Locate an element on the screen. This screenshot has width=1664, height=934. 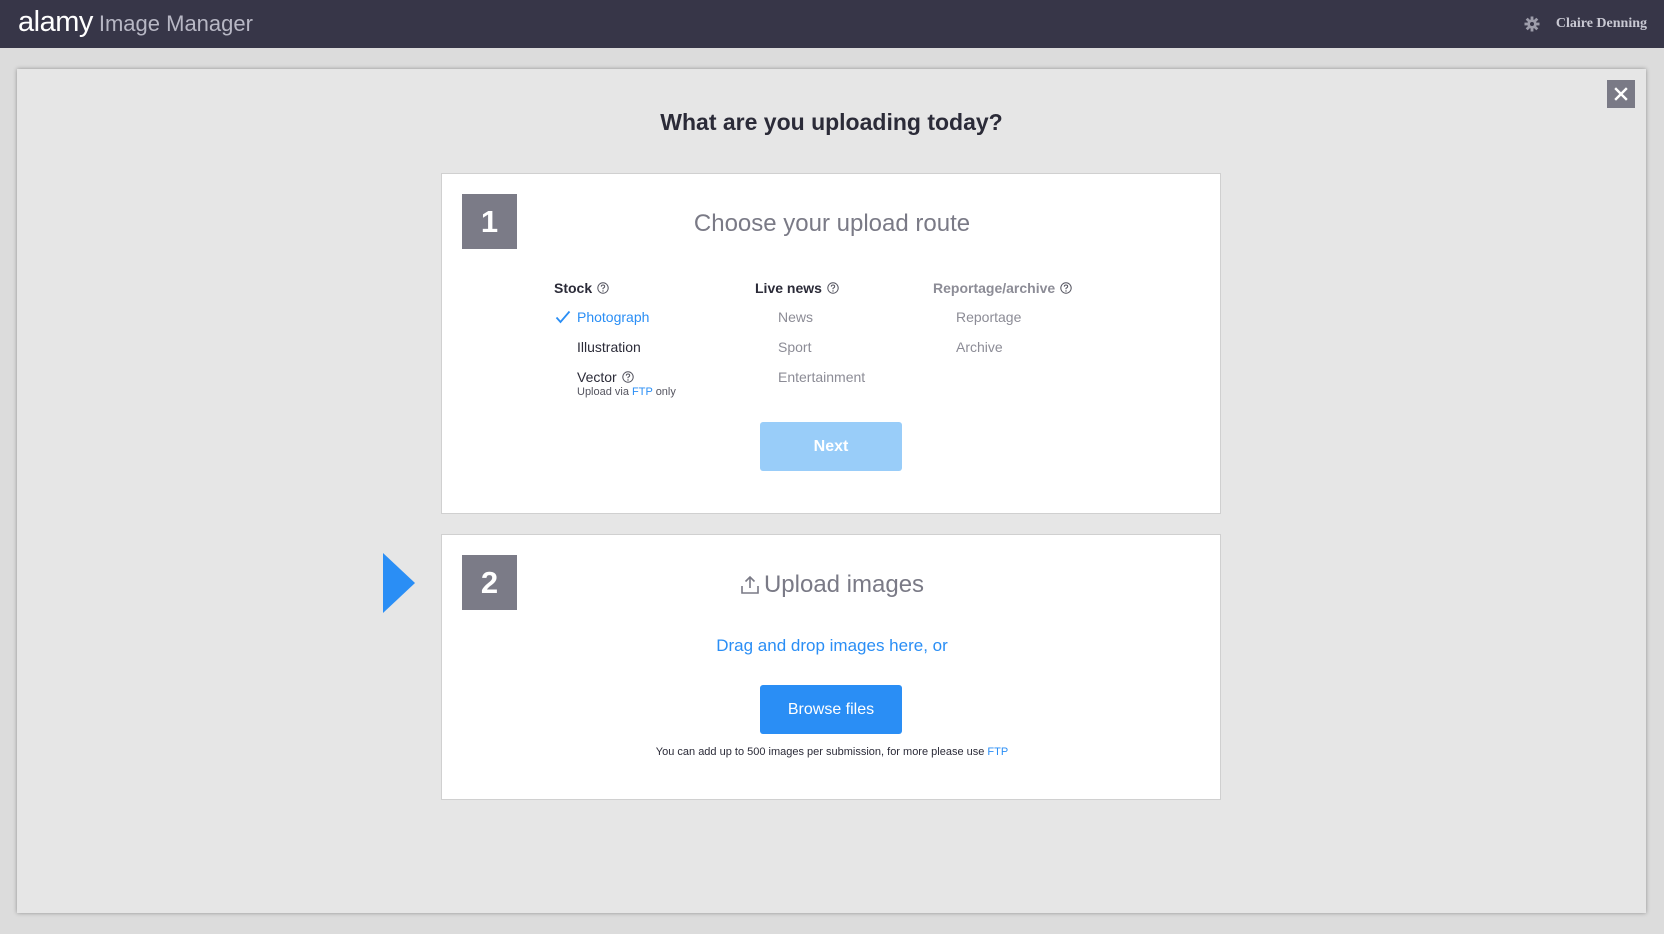
option-photograph: Photograph is located at coordinates (615, 317).